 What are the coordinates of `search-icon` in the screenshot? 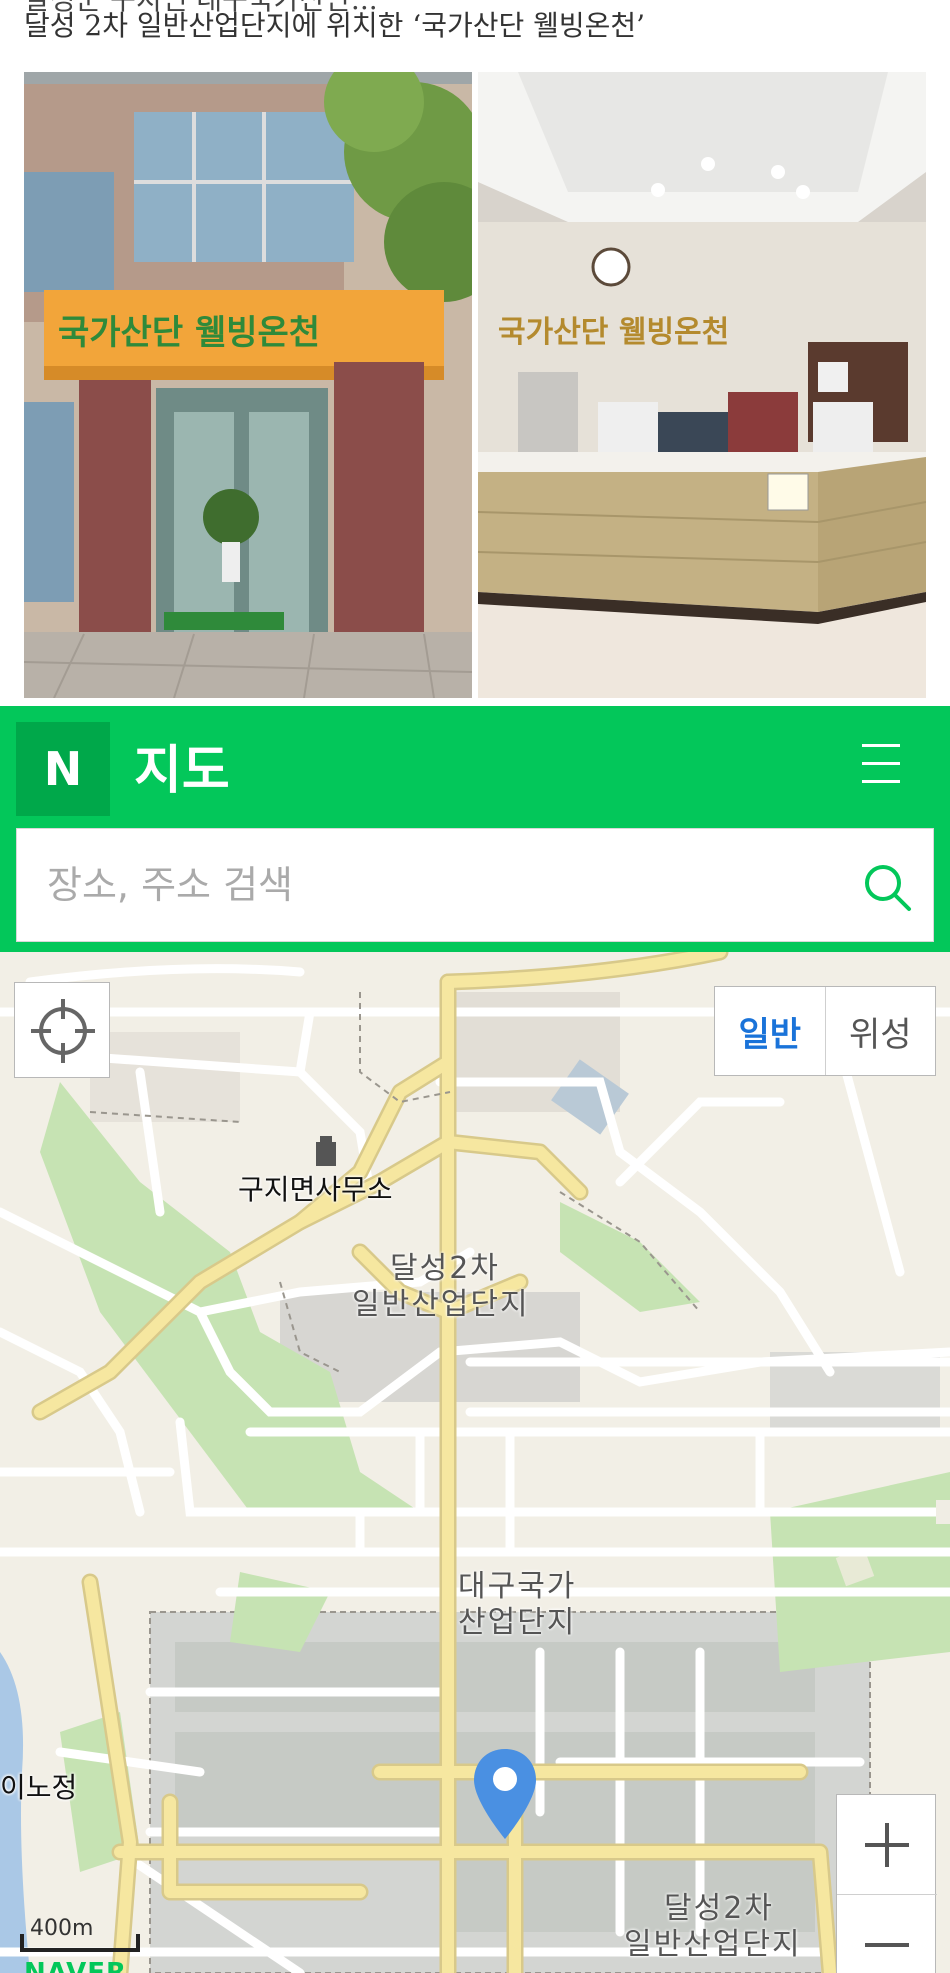 It's located at (887, 887).